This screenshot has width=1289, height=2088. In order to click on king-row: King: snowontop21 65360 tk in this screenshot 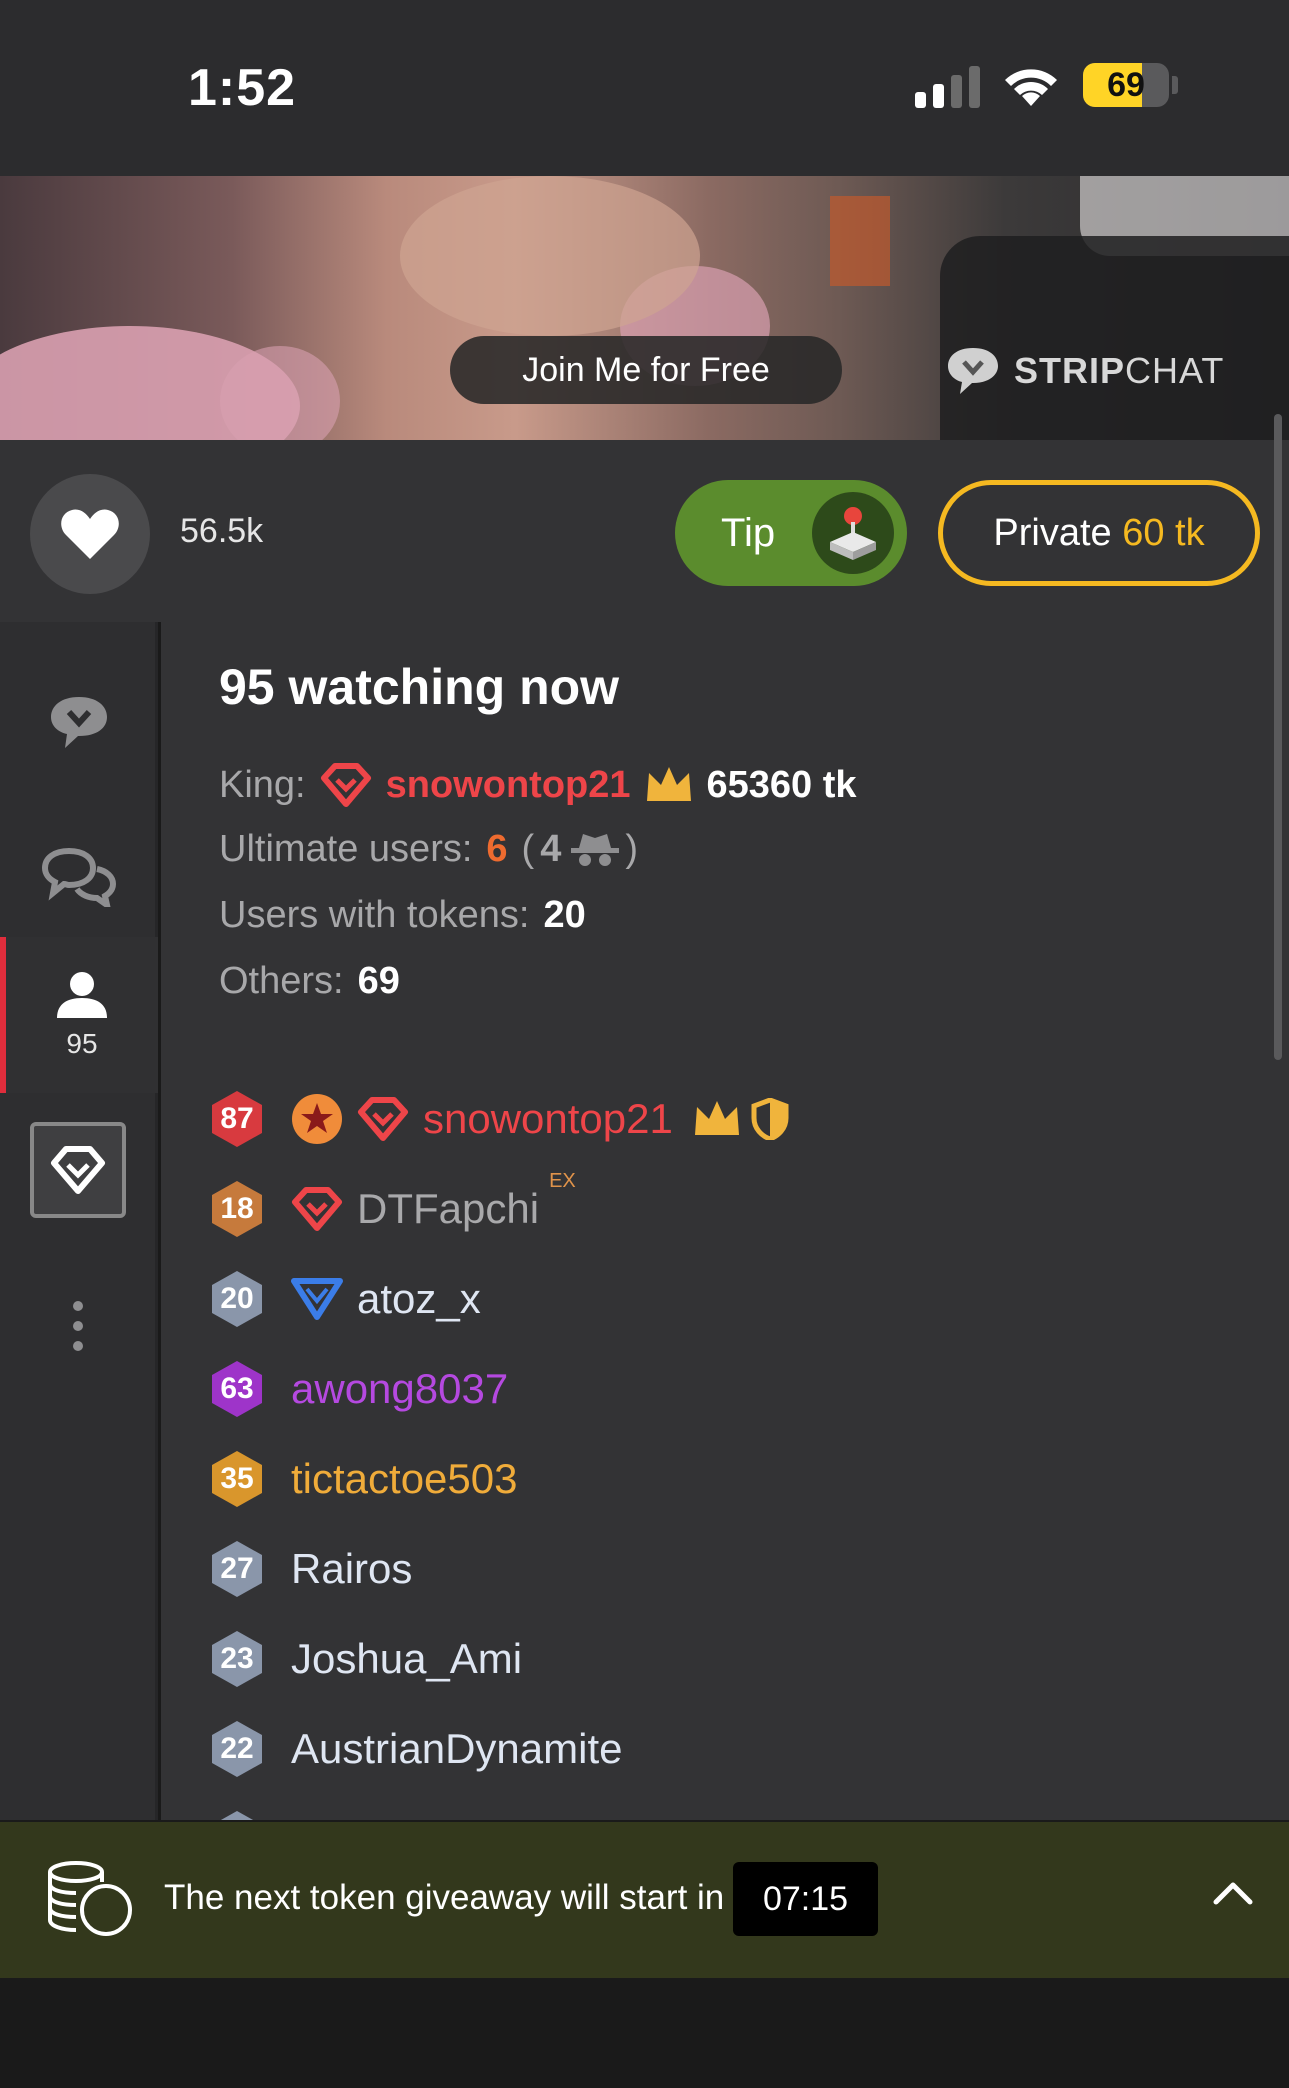, I will do `click(538, 785)`.